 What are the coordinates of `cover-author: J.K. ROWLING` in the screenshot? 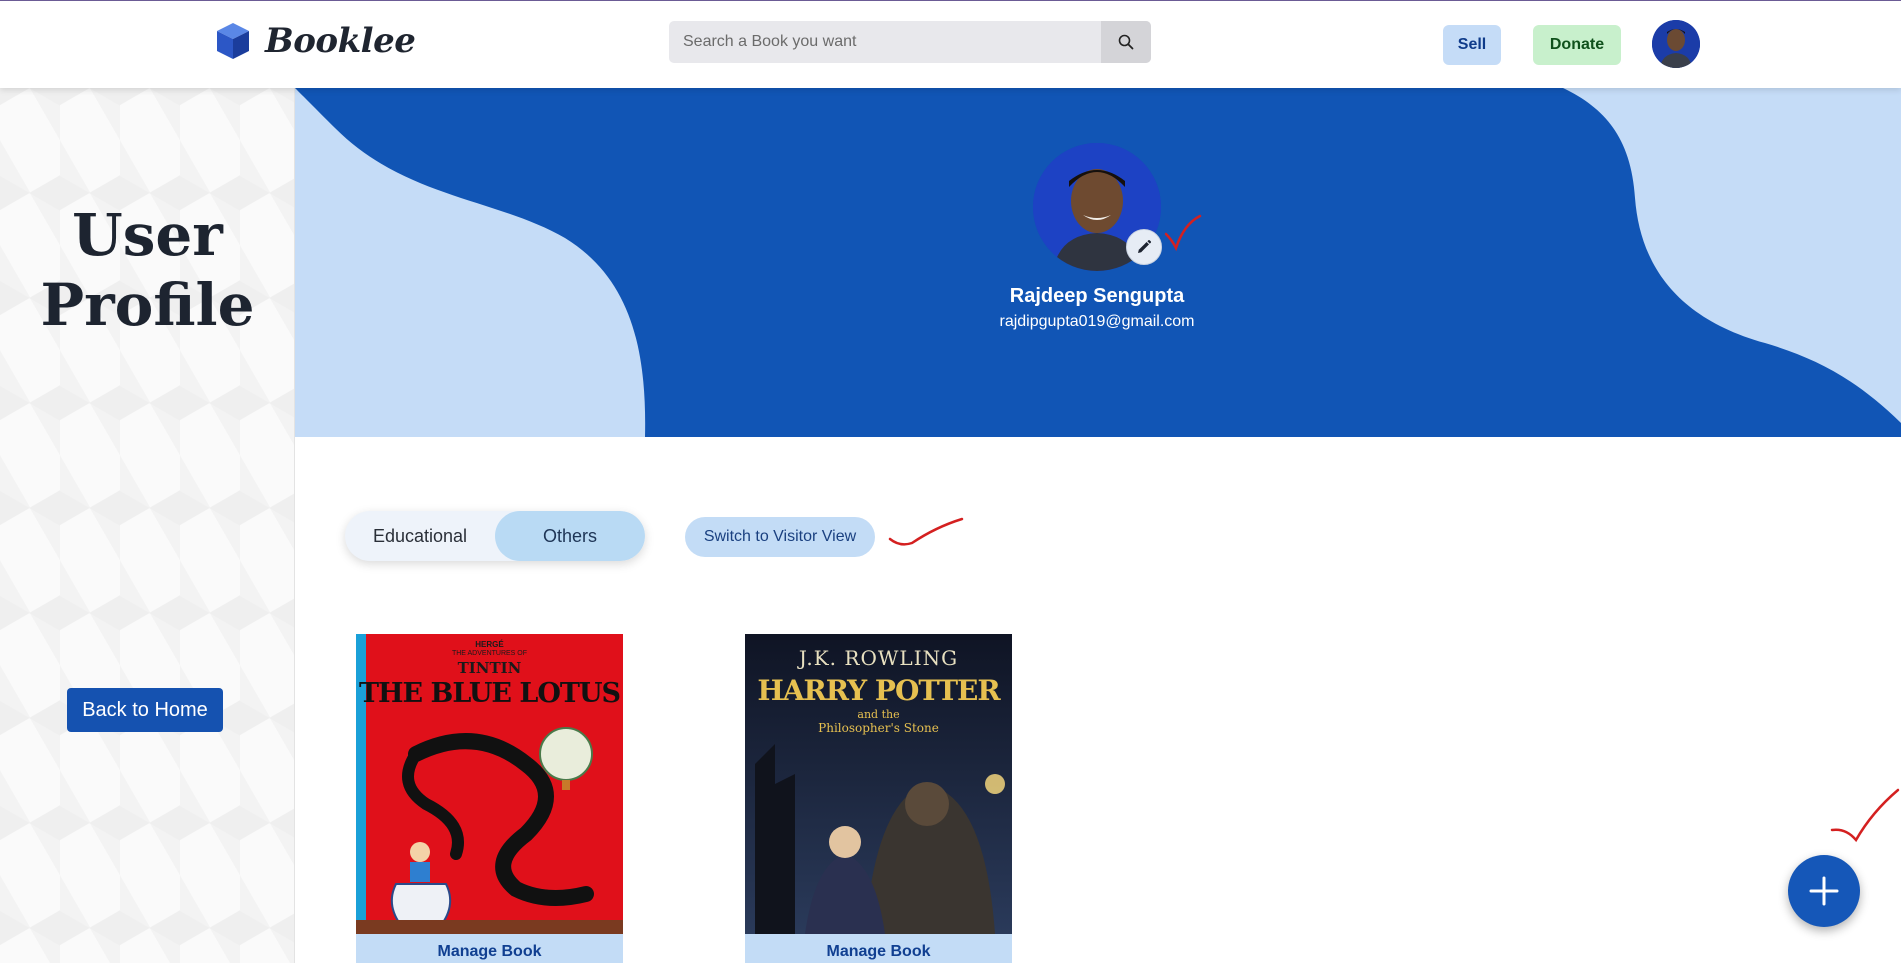 It's located at (878, 658).